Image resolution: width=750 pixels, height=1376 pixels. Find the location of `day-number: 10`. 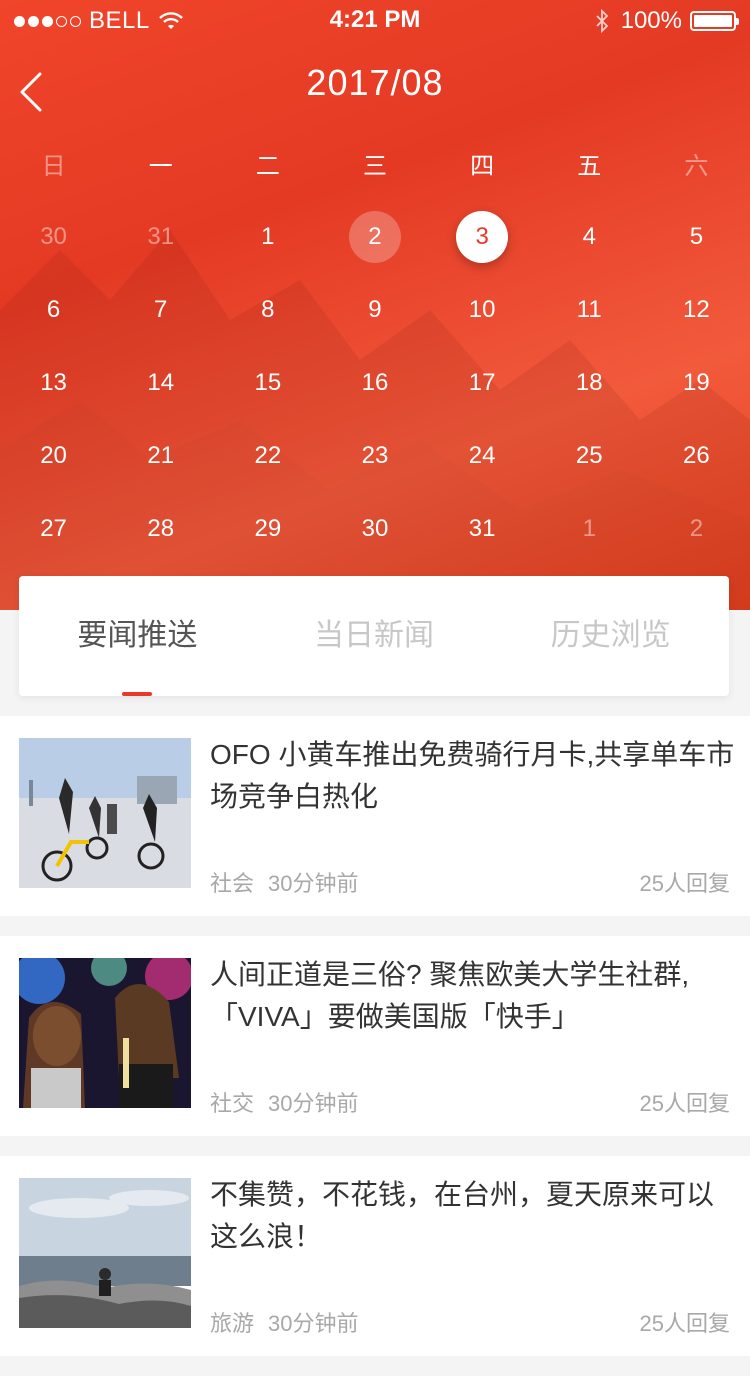

day-number: 10 is located at coordinates (482, 309).